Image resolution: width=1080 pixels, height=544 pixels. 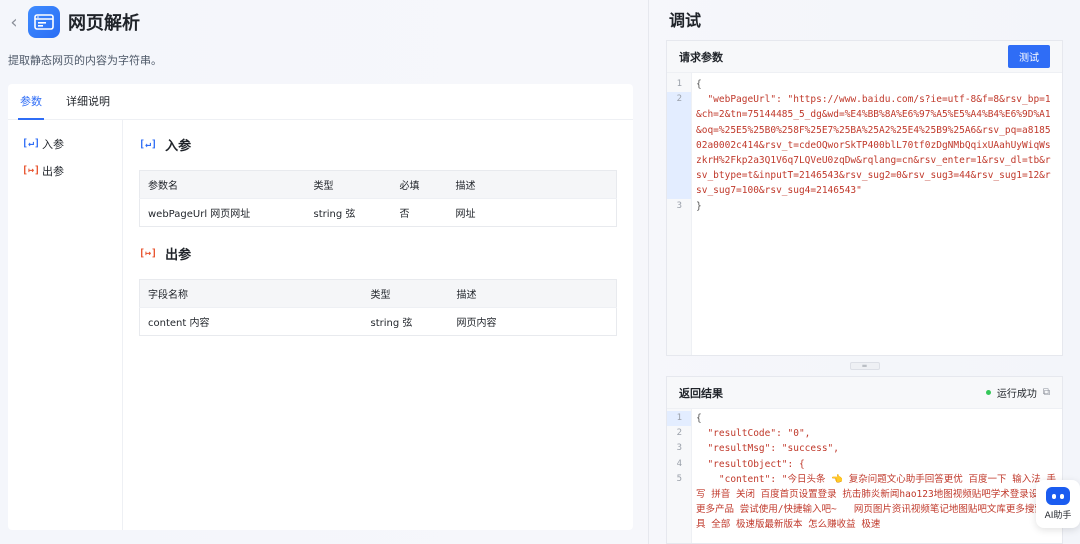 What do you see at coordinates (685, 20) in the screenshot?
I see `debug-title: 调试` at bounding box center [685, 20].